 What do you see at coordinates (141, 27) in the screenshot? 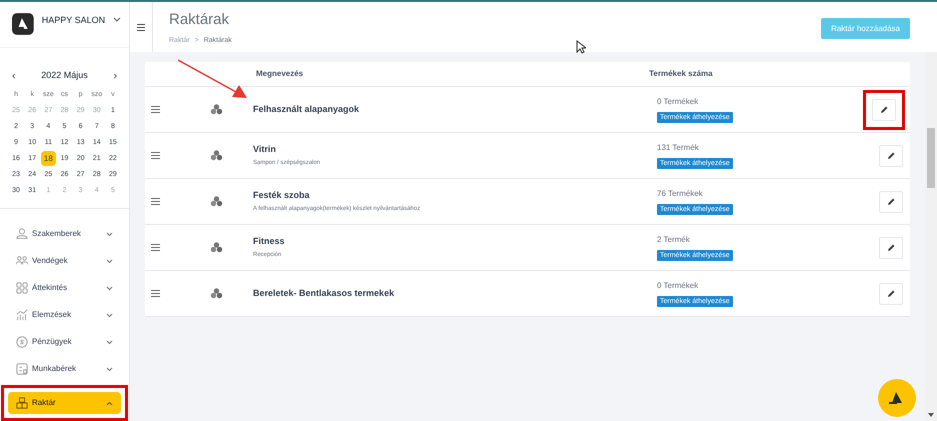
I see `menu-icon` at bounding box center [141, 27].